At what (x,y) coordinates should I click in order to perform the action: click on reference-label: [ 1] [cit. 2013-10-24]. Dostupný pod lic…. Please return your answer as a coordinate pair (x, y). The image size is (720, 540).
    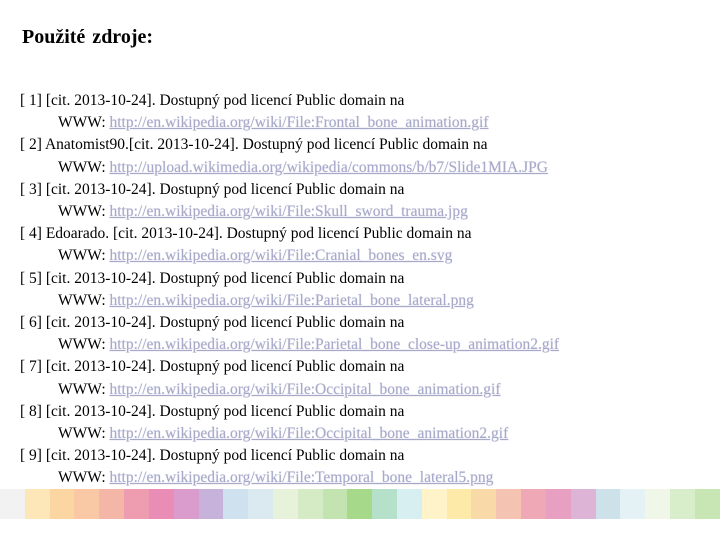
    Looking at the image, I should click on (212, 100).